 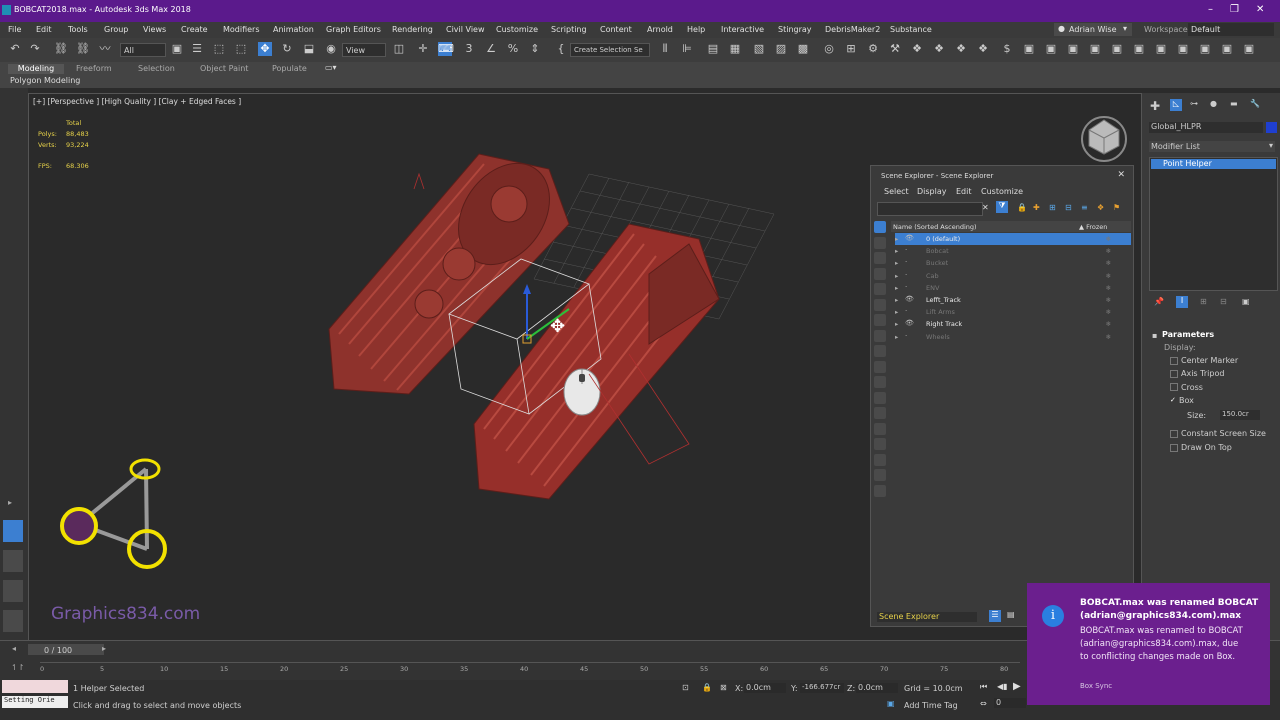 What do you see at coordinates (61, 49) in the screenshot?
I see `link-icon: ⛓` at bounding box center [61, 49].